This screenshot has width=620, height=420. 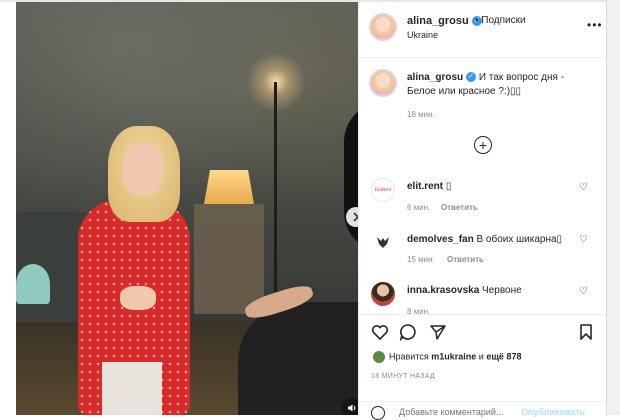 What do you see at coordinates (355, 217) in the screenshot?
I see `chevron-right-icon` at bounding box center [355, 217].